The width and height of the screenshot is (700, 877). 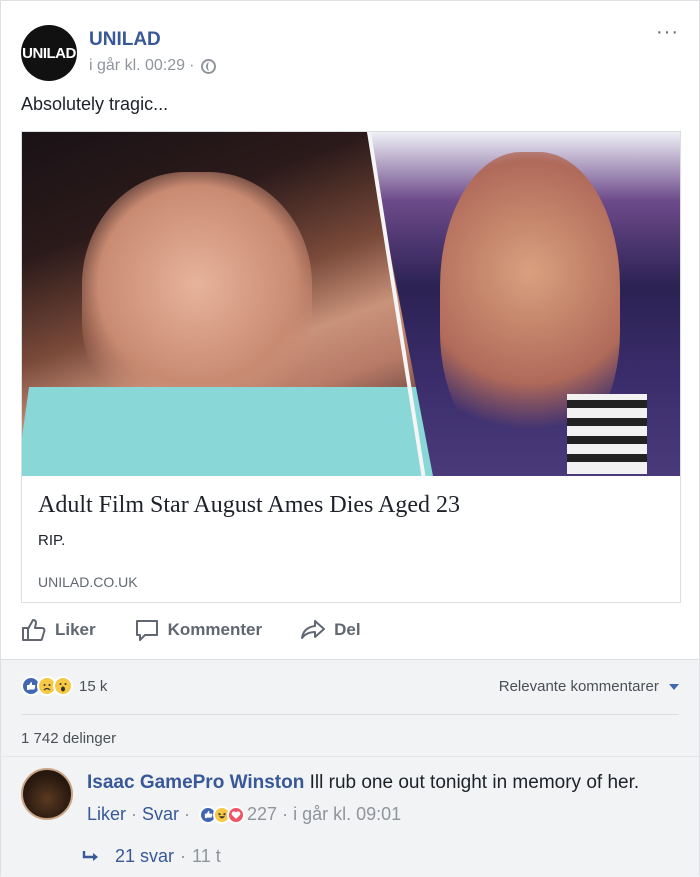 I want to click on comment-meta: Liker · Svar · 227 · i går kl. 09:01, so click(x=244, y=814).